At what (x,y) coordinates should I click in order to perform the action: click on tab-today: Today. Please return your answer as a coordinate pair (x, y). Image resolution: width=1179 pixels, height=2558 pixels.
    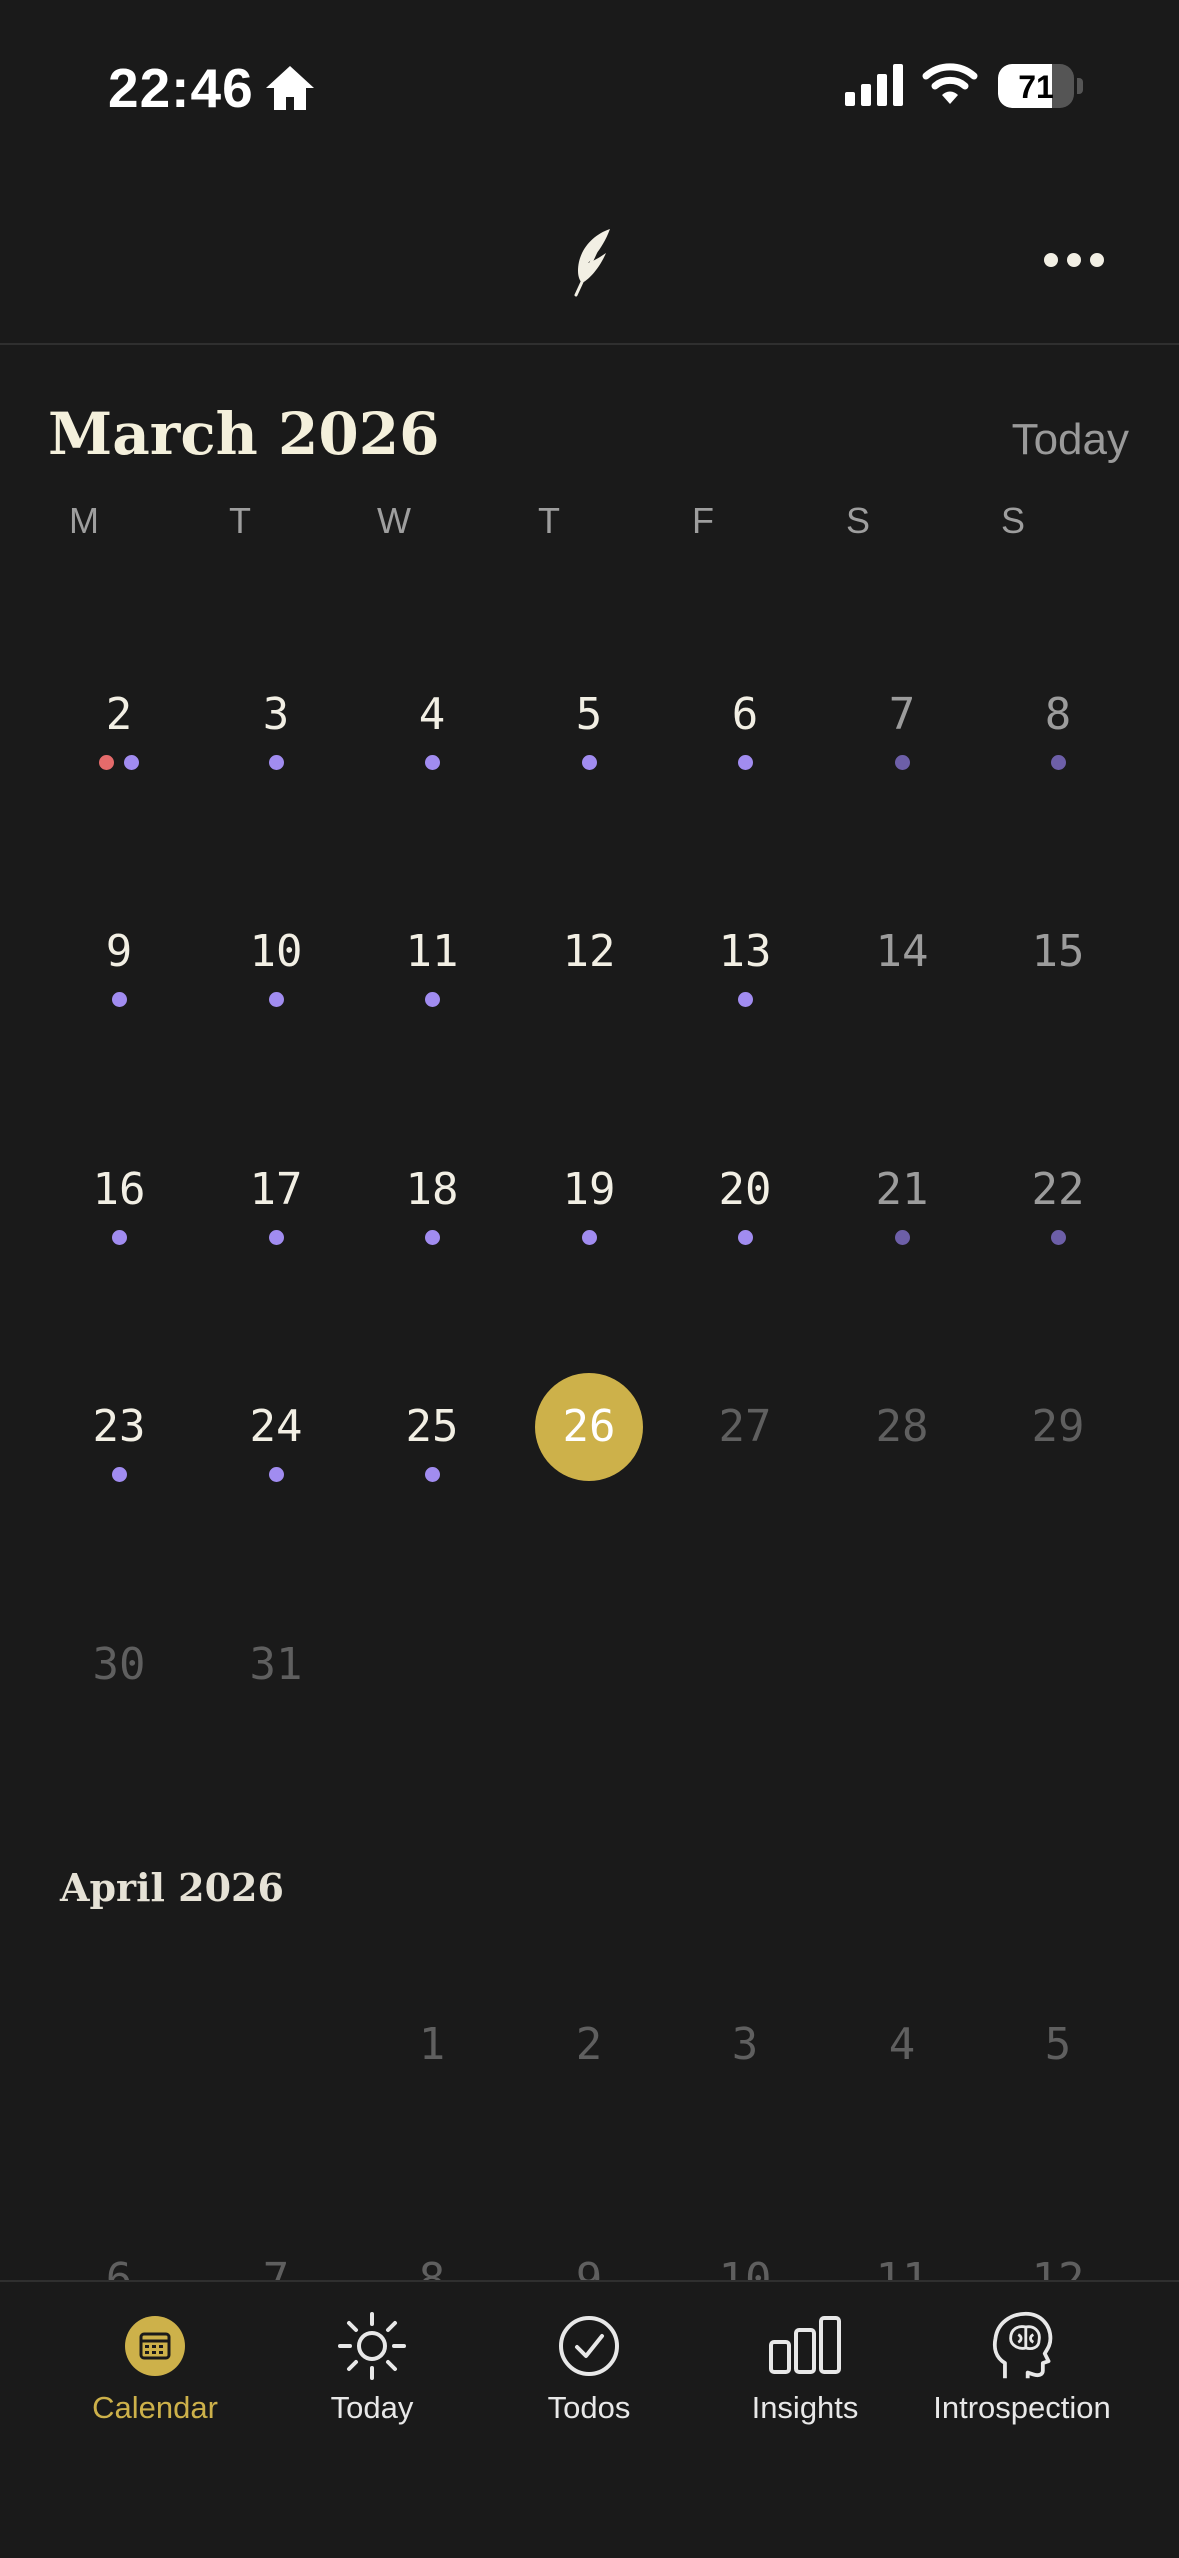
    Looking at the image, I should click on (372, 2368).